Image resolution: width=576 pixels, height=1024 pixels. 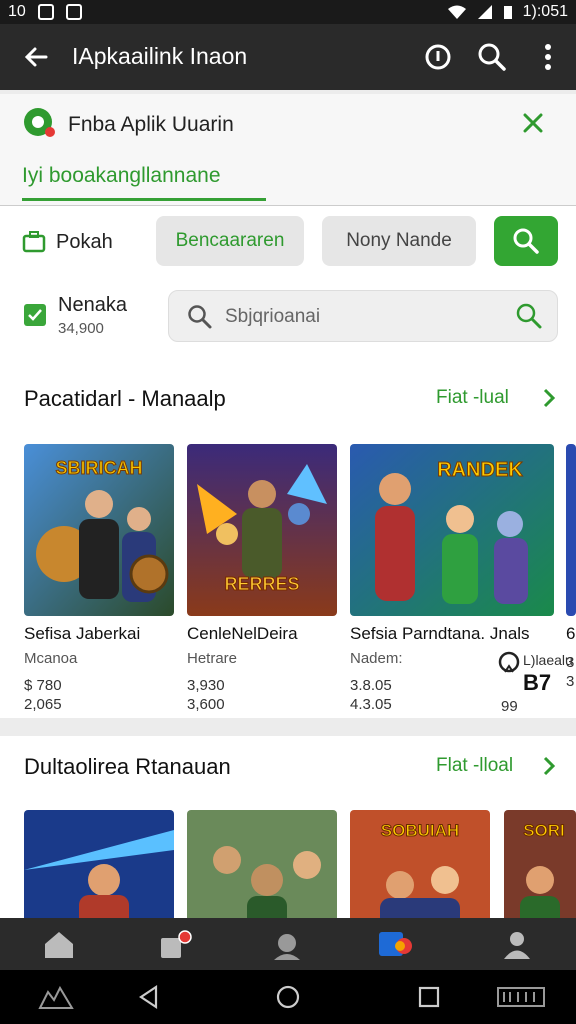 What do you see at coordinates (73, 12) in the screenshot?
I see `notification-icon` at bounding box center [73, 12].